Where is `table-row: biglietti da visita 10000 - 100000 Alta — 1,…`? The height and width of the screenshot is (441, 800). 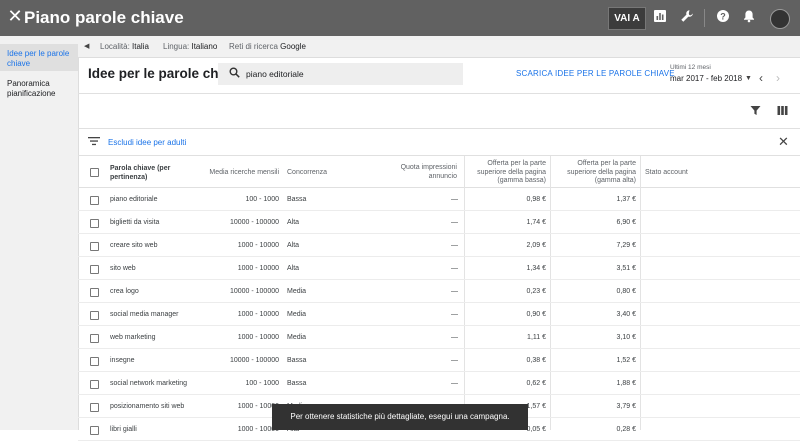 table-row: biglietti da visita 10000 - 100000 Alta — 1,… is located at coordinates (439, 222).